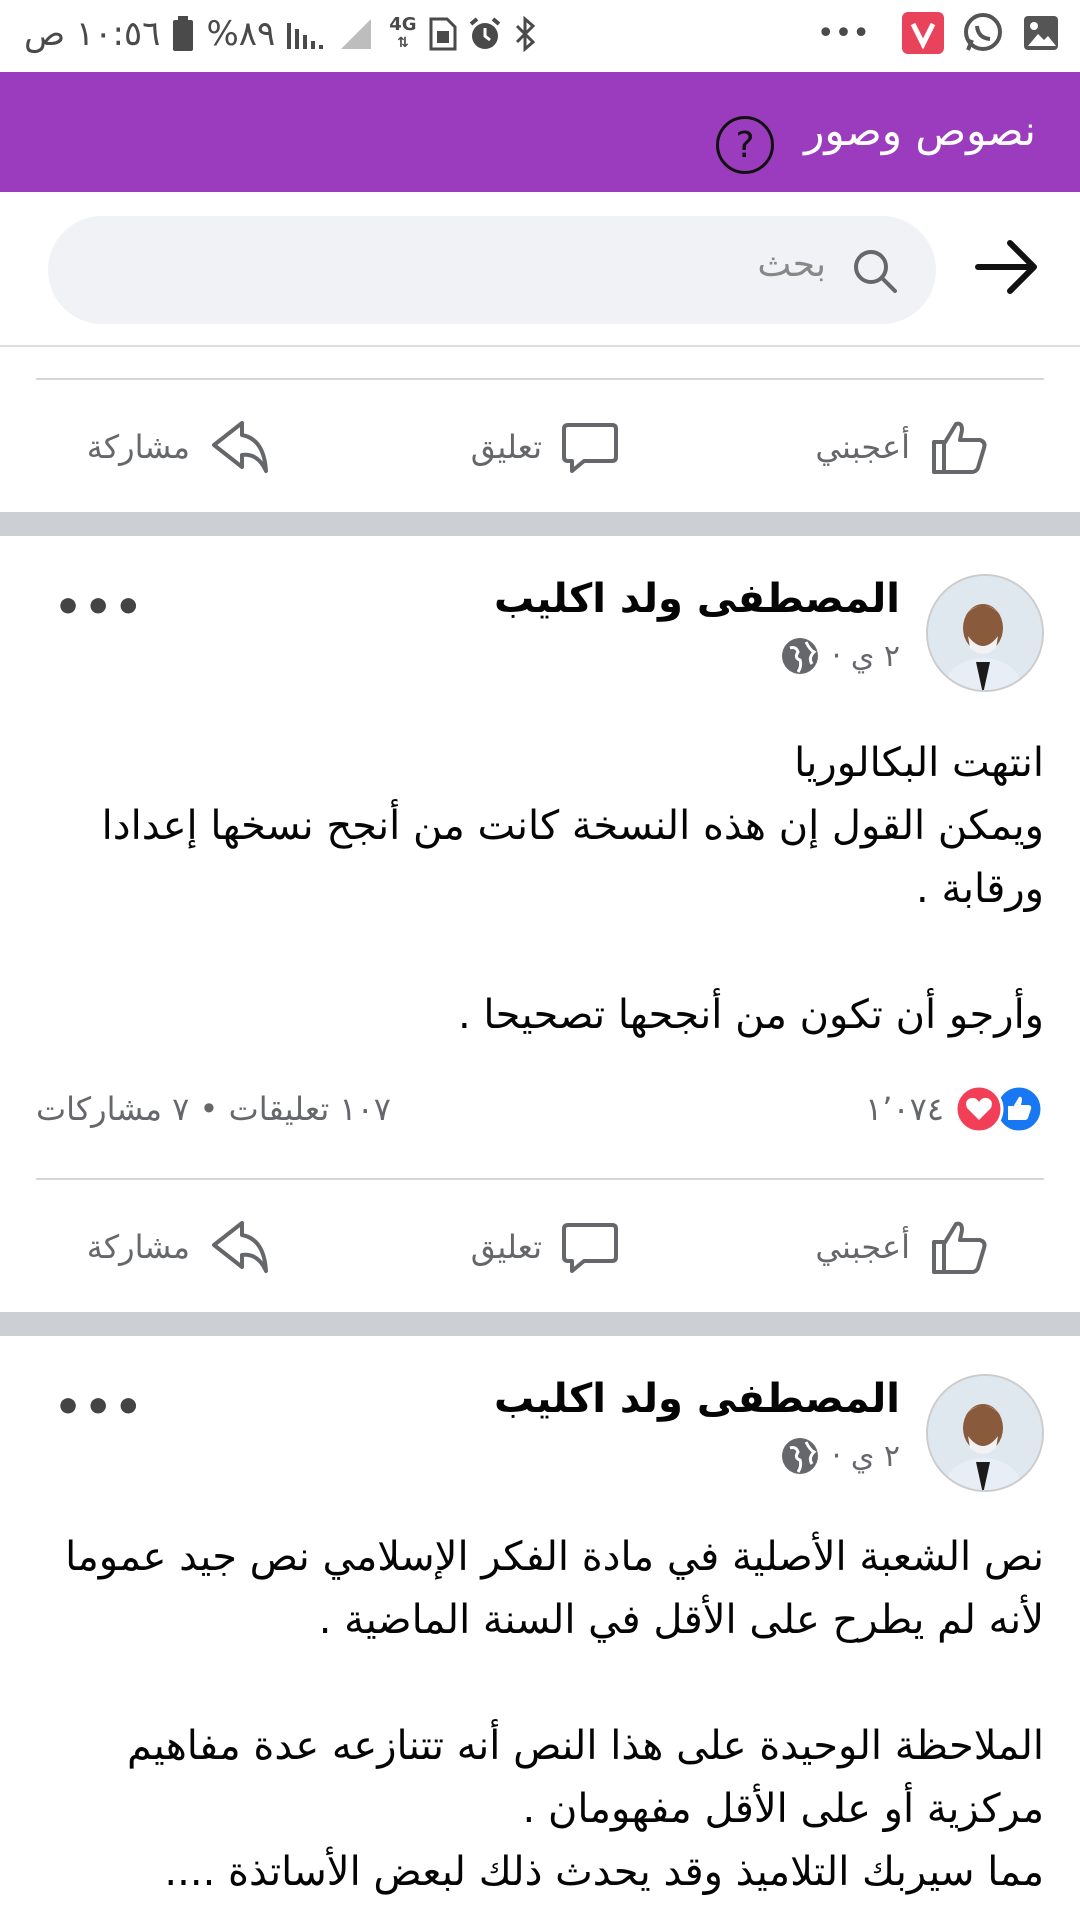 This screenshot has width=1080, height=1920. Describe the element at coordinates (241, 34) in the screenshot. I see `battery-percent: %٨٩` at that location.